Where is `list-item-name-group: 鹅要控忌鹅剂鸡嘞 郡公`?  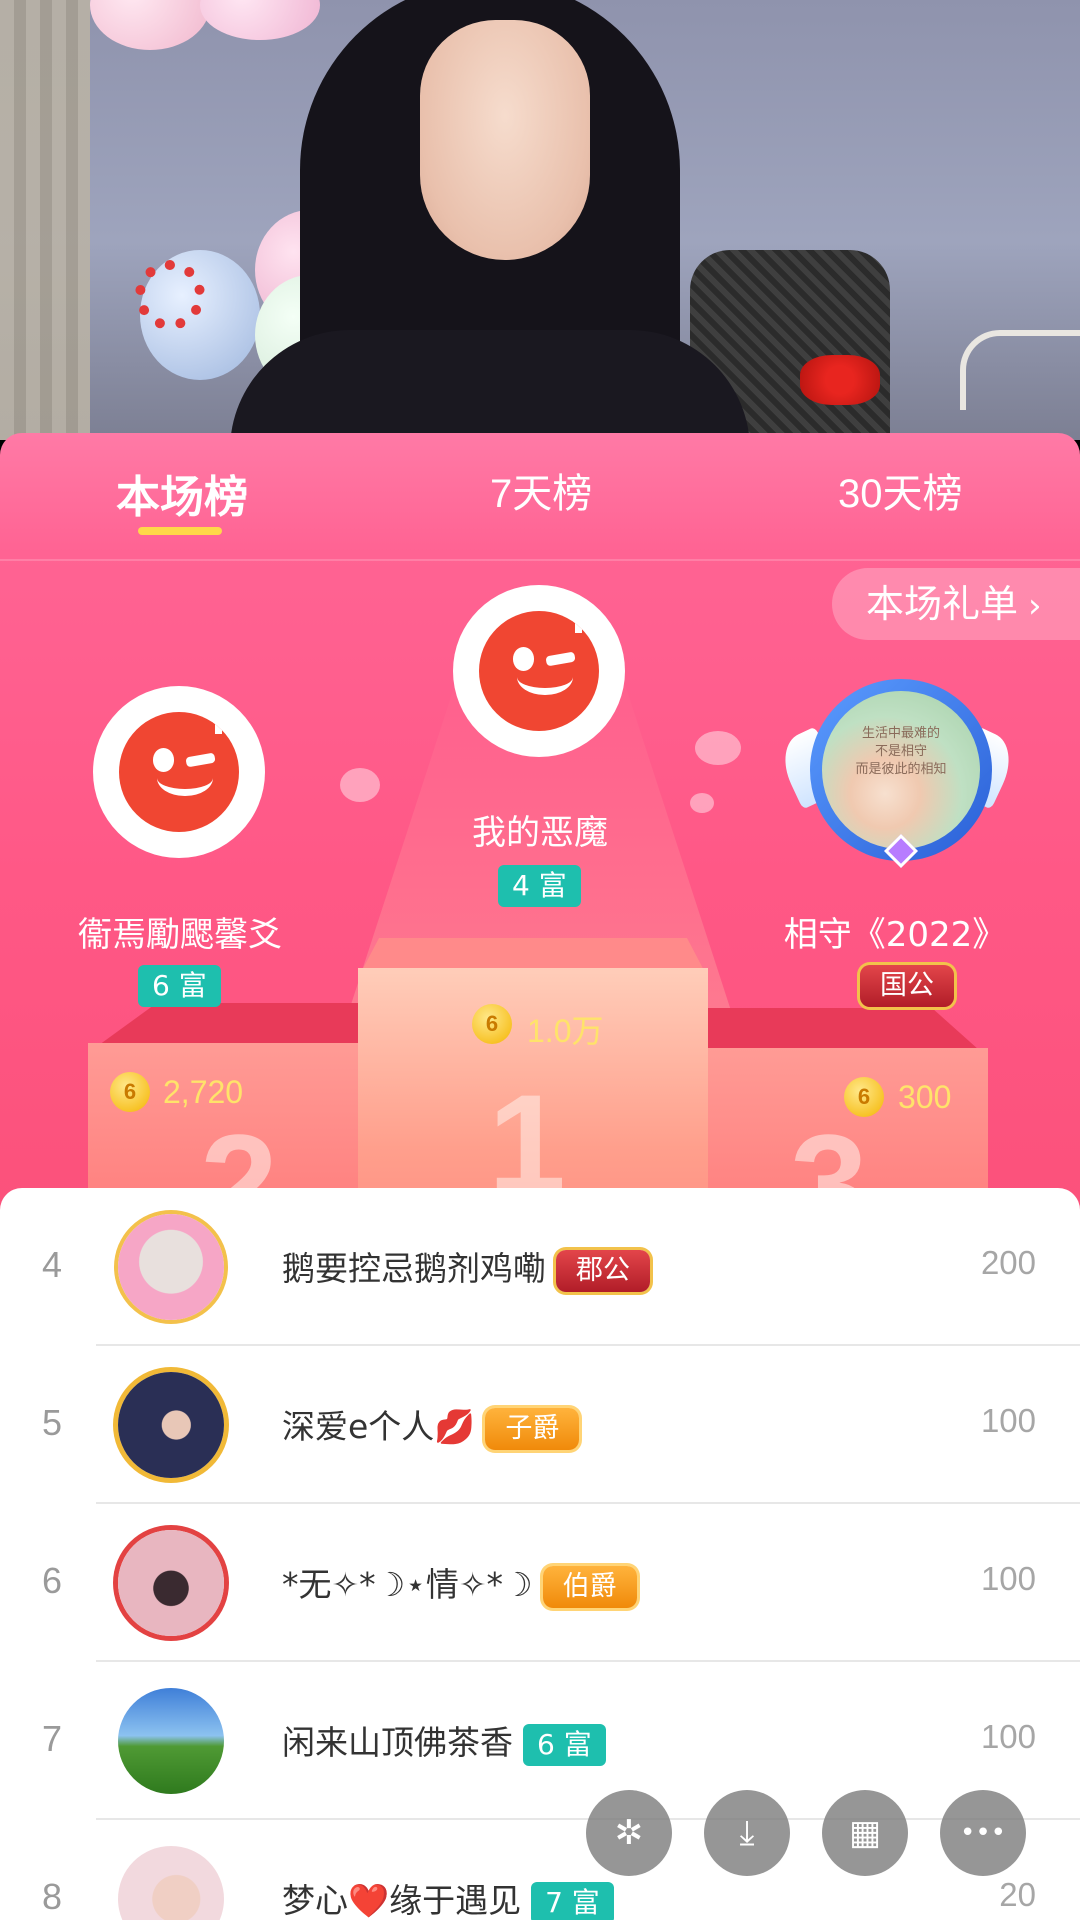
list-item-name-group: 鹅要控忌鹅剂鸡嘞 郡公 is located at coordinates (466, 1267).